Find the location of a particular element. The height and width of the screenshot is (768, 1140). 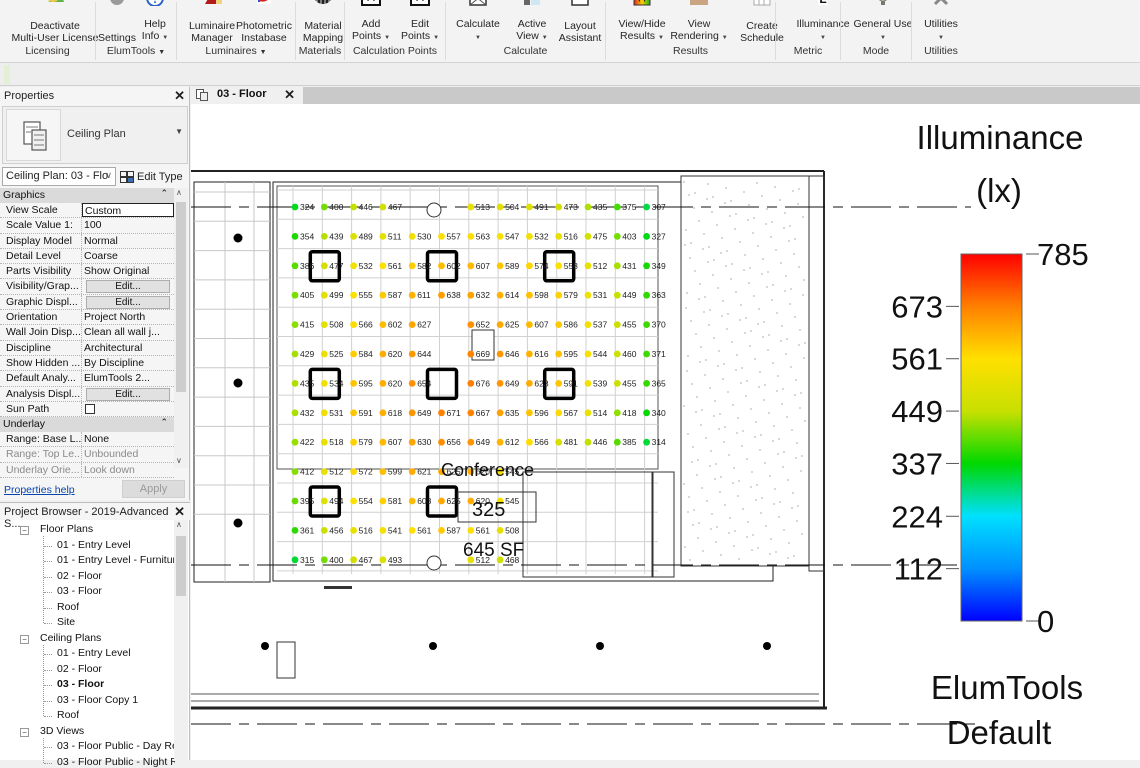

property-value-input: Custom is located at coordinates (128, 210).